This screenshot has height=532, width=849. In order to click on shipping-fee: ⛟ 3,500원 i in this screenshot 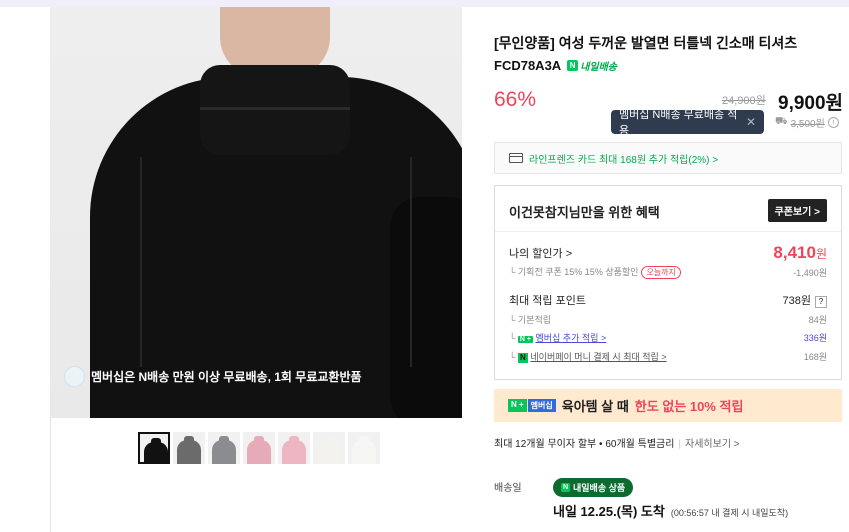, I will do `click(807, 122)`.